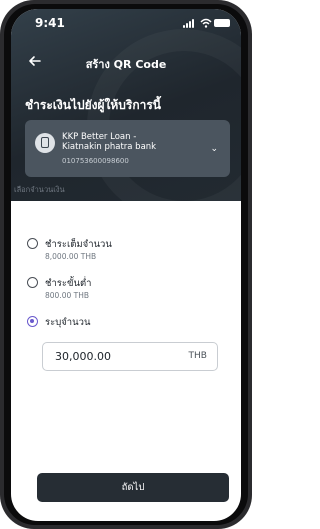 This screenshot has height=529, width=320. Describe the element at coordinates (197, 356) in the screenshot. I see `amount-currency: THB` at that location.